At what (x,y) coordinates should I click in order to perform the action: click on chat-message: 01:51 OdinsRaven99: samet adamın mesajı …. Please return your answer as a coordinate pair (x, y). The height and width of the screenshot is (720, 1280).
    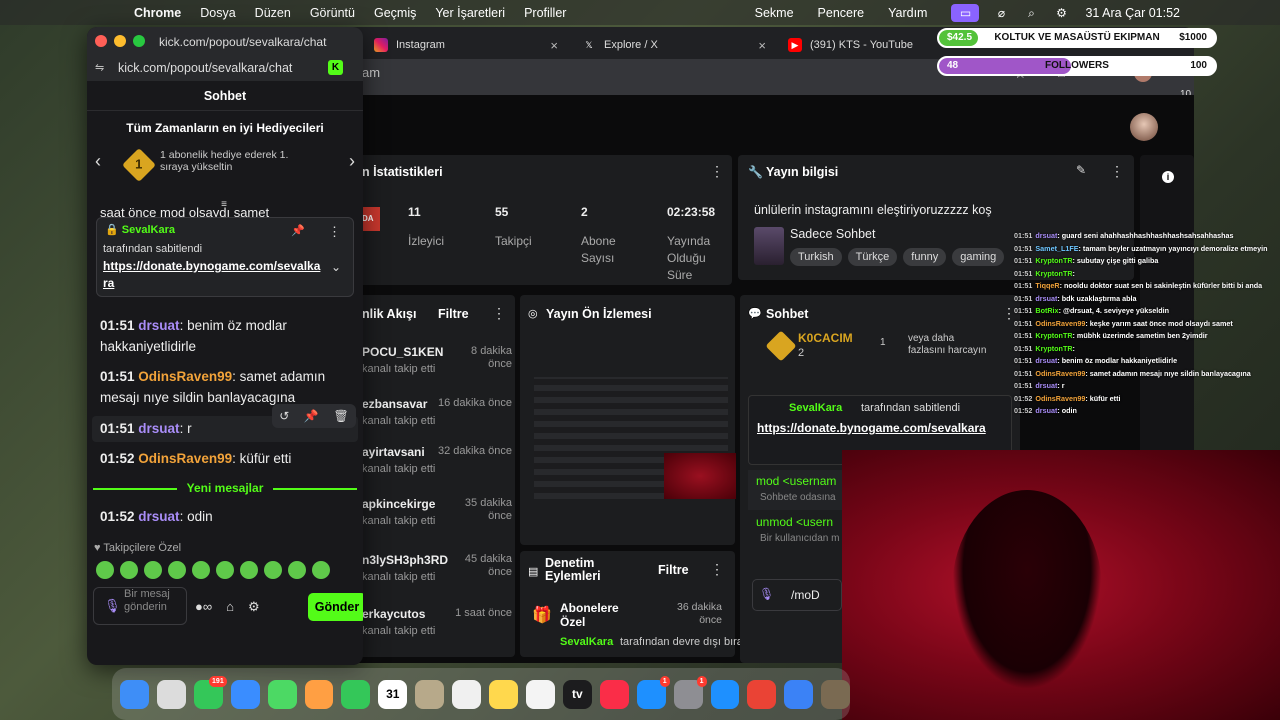
    Looking at the image, I should click on (225, 387).